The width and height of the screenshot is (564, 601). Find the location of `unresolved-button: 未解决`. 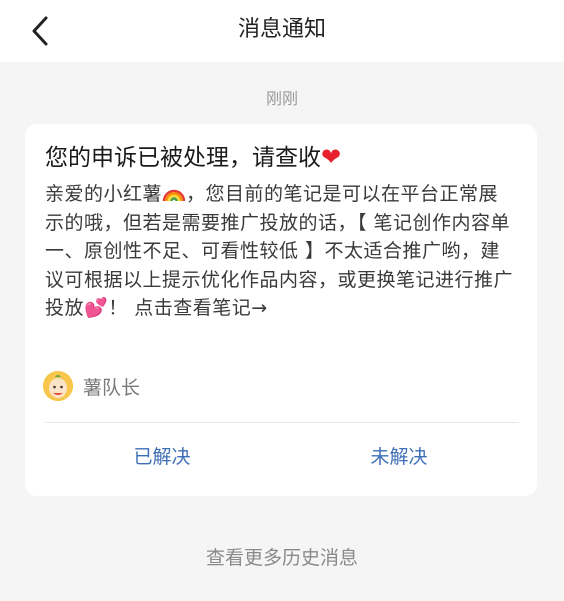

unresolved-button: 未解决 is located at coordinates (399, 457).